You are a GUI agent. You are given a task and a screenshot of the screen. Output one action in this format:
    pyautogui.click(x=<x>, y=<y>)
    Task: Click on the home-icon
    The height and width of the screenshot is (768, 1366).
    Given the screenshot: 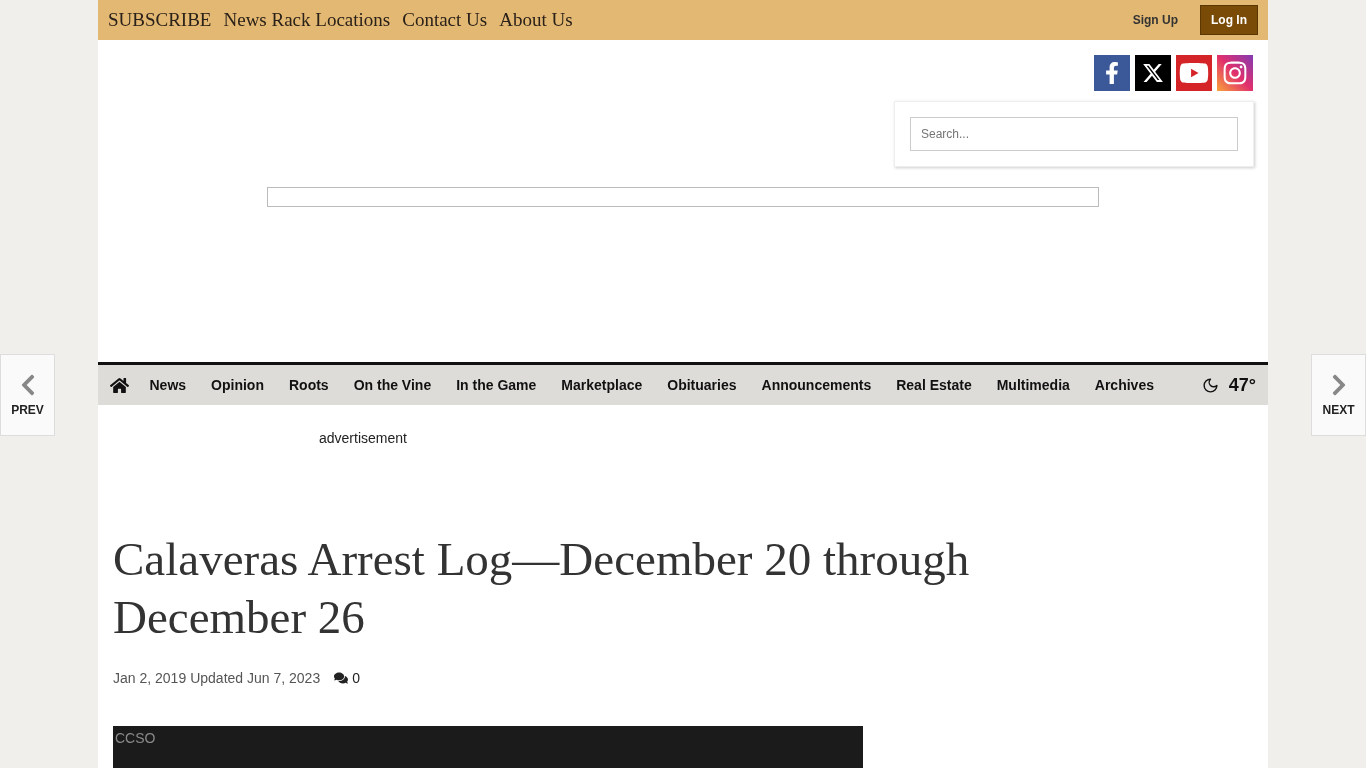 What is the action you would take?
    pyautogui.click(x=119, y=385)
    